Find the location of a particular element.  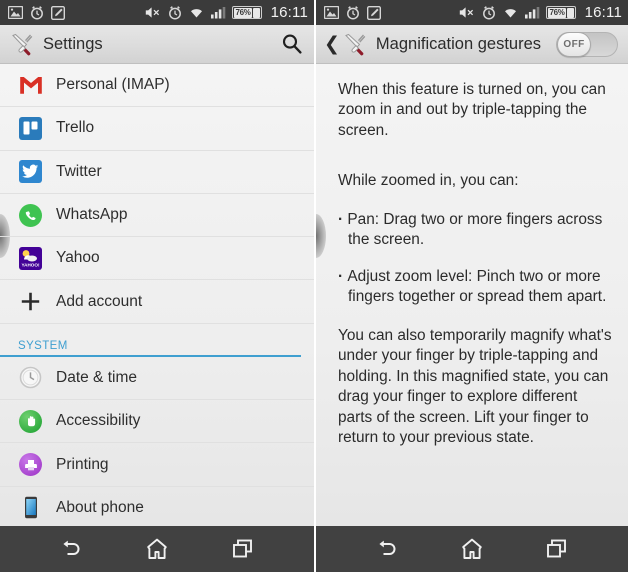

list-item-printing: Printing is located at coordinates (157, 465).